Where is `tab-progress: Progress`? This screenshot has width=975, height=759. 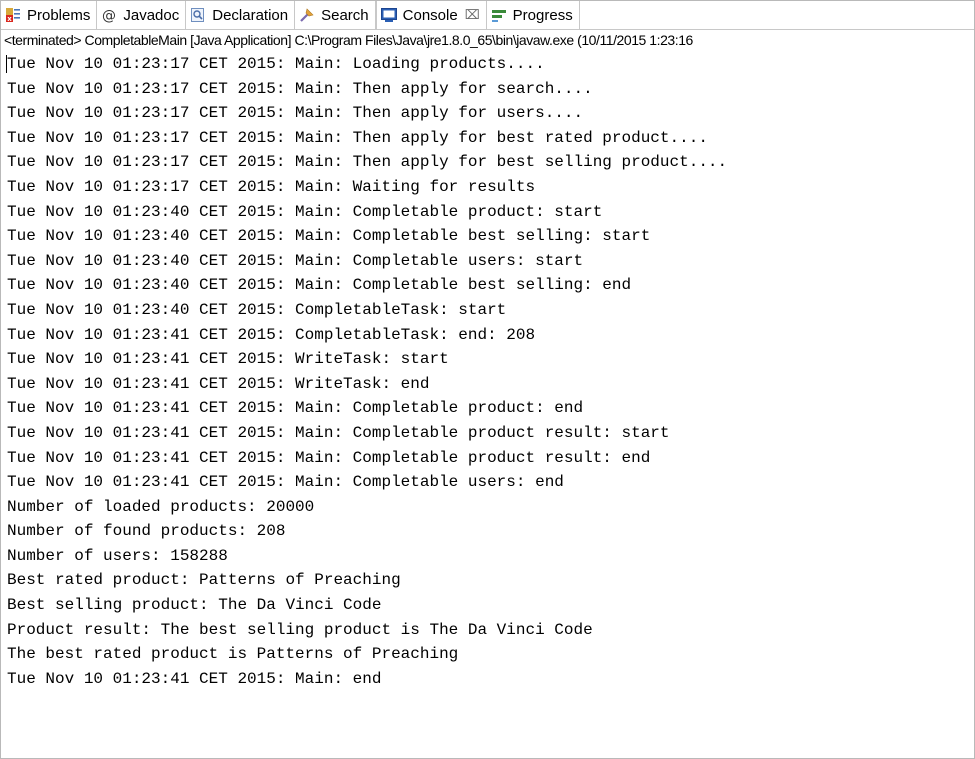 tab-progress: Progress is located at coordinates (533, 15).